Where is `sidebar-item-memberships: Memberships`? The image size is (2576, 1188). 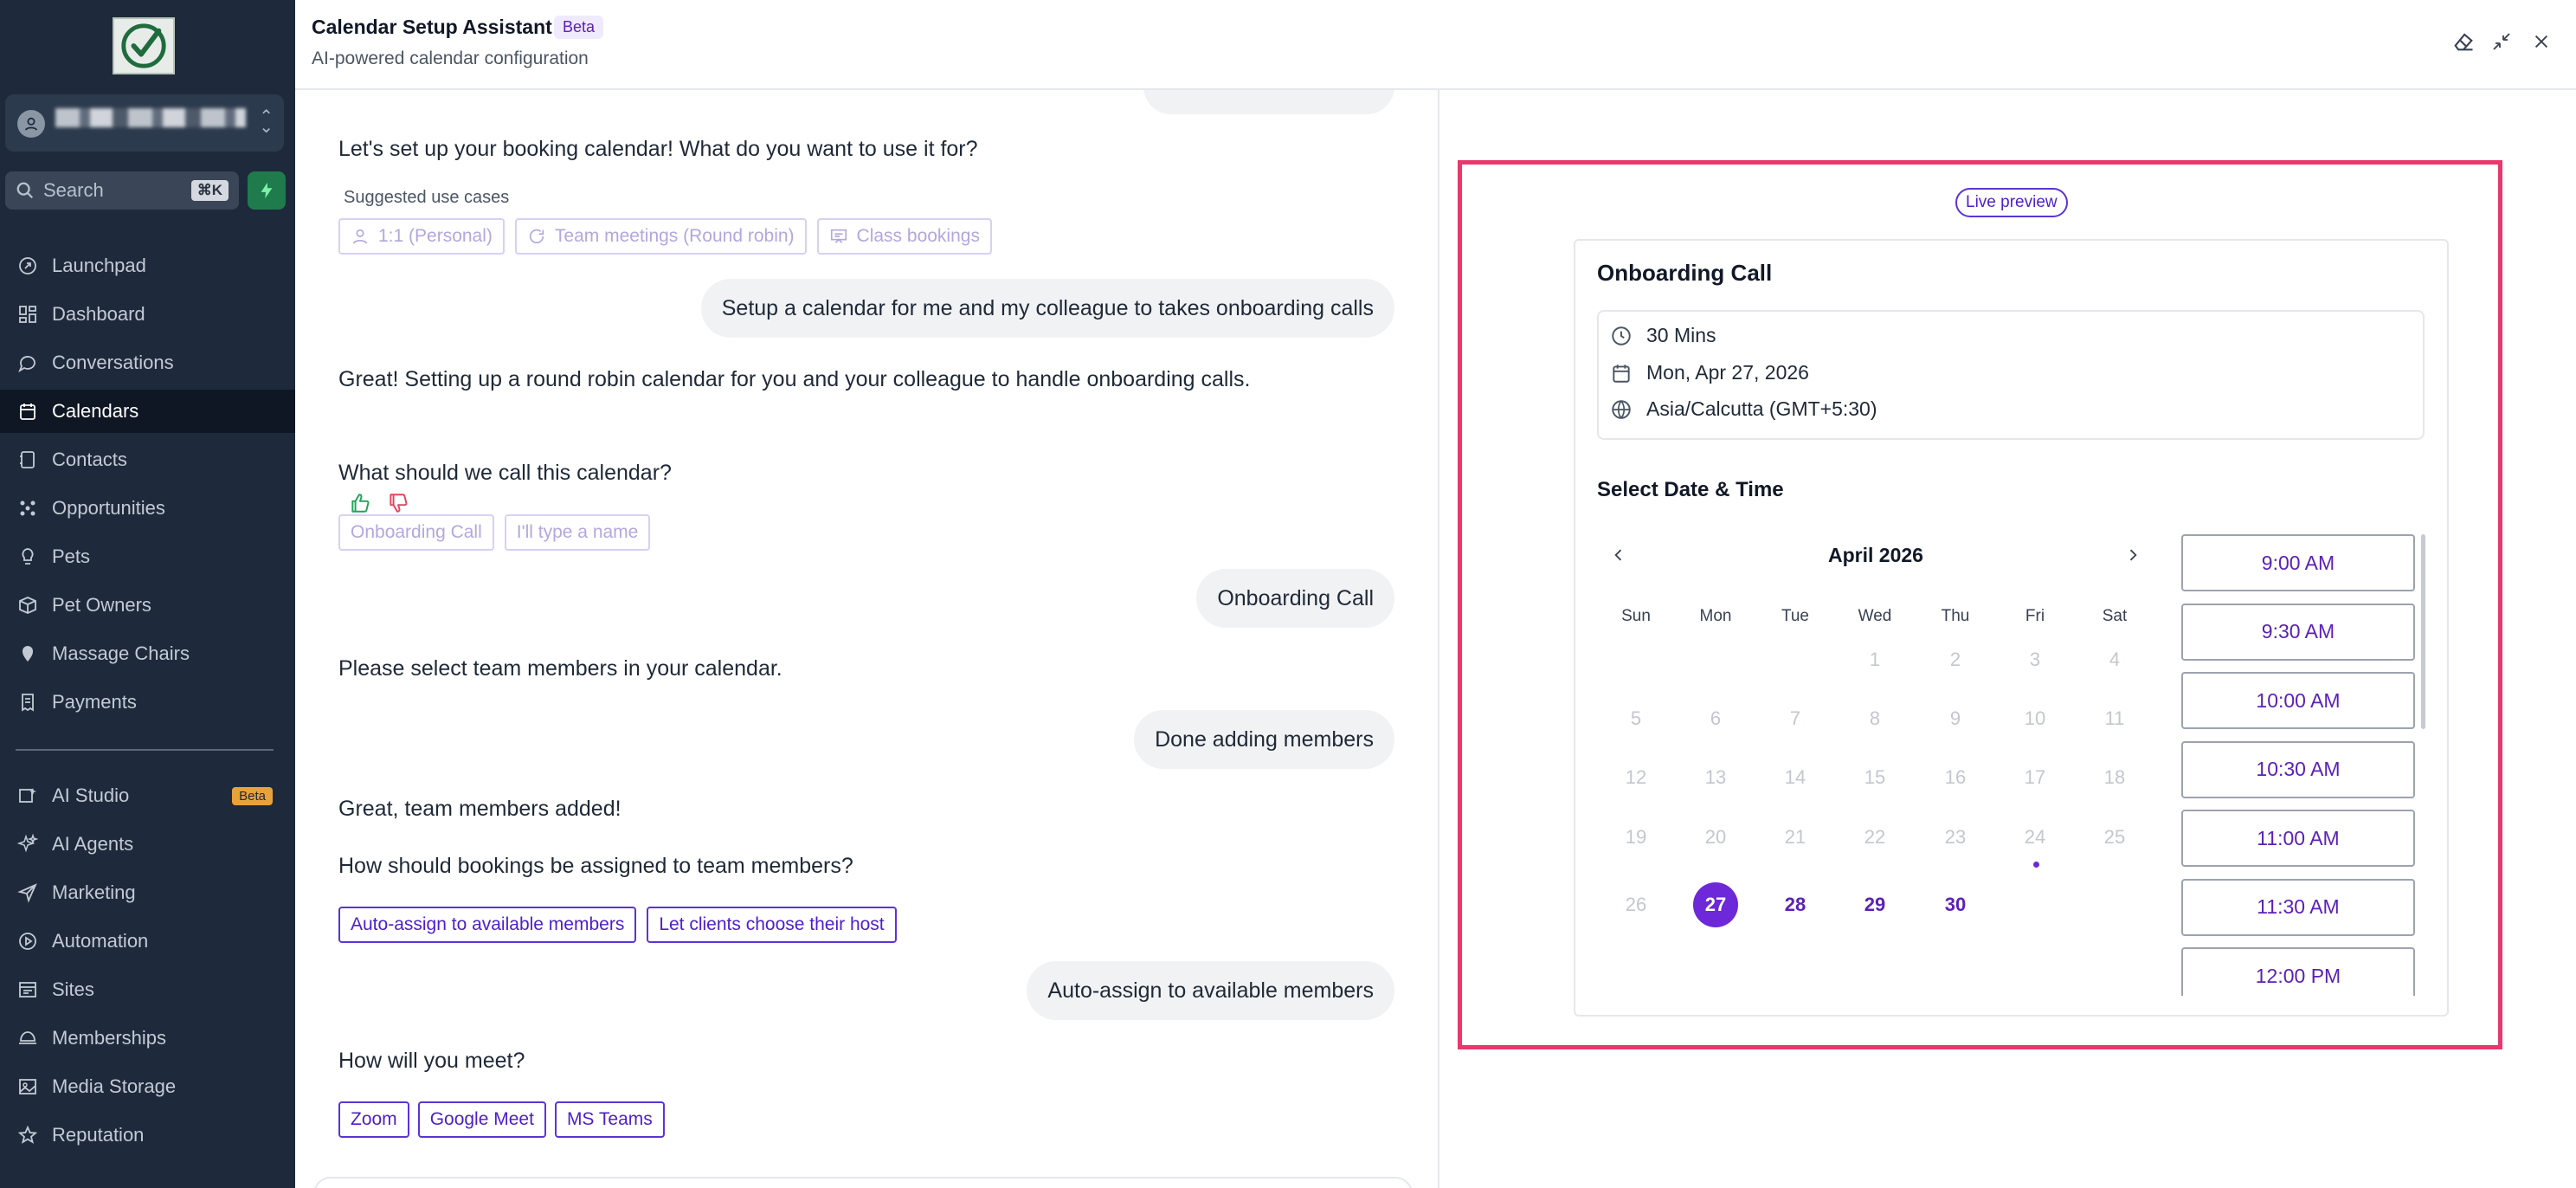
sidebar-item-memberships: Memberships is located at coordinates (147, 1038).